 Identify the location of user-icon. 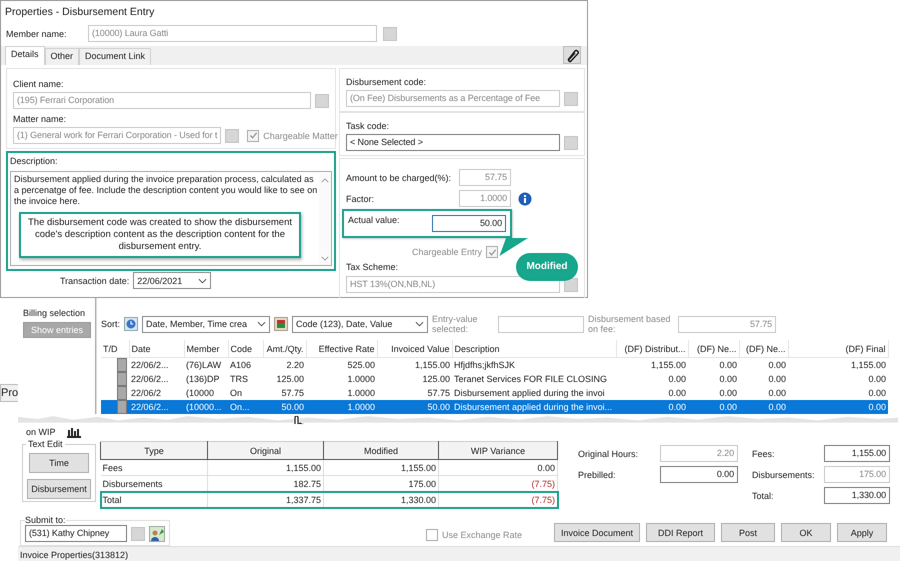
(157, 534).